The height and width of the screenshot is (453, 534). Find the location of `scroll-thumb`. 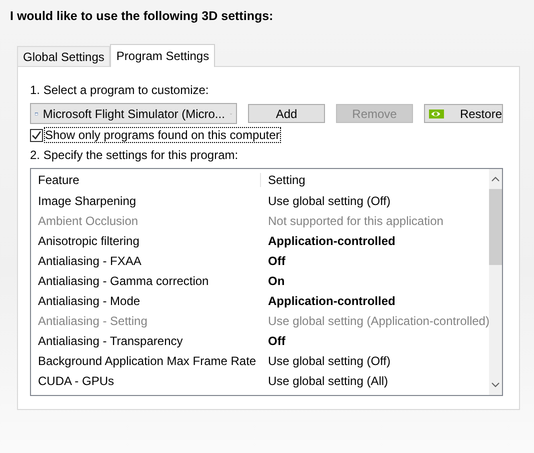

scroll-thumb is located at coordinates (495, 227).